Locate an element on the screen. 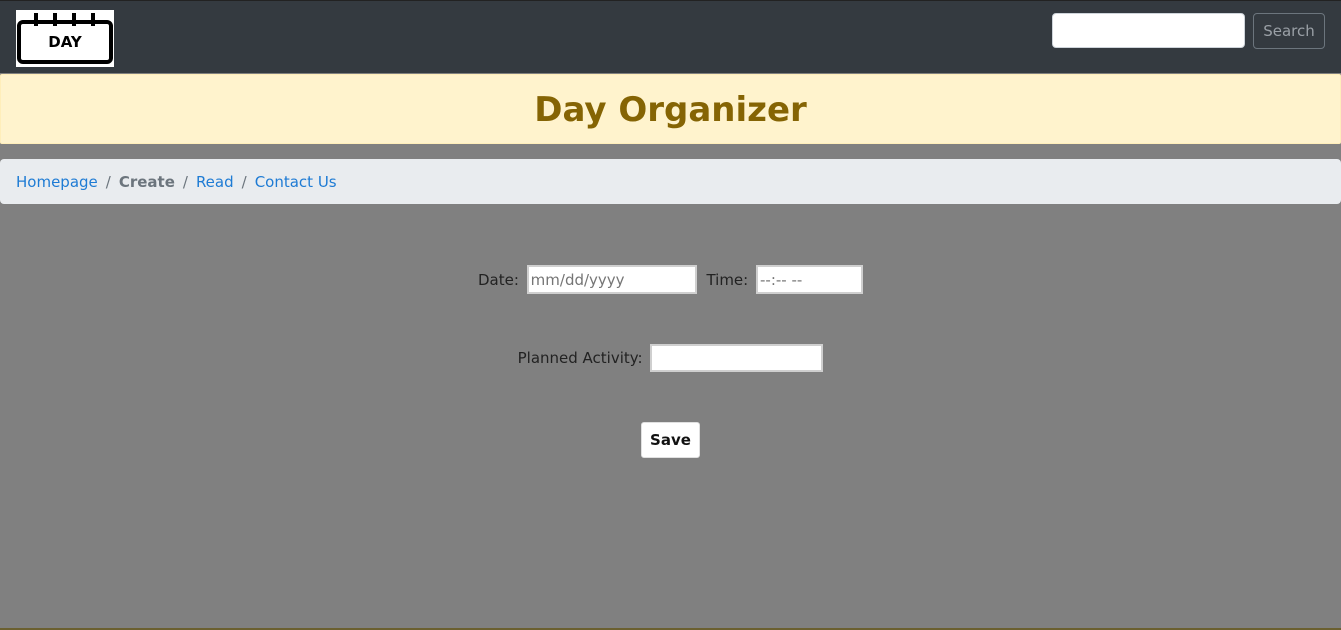  breadcrumb-read: Read is located at coordinates (215, 182).